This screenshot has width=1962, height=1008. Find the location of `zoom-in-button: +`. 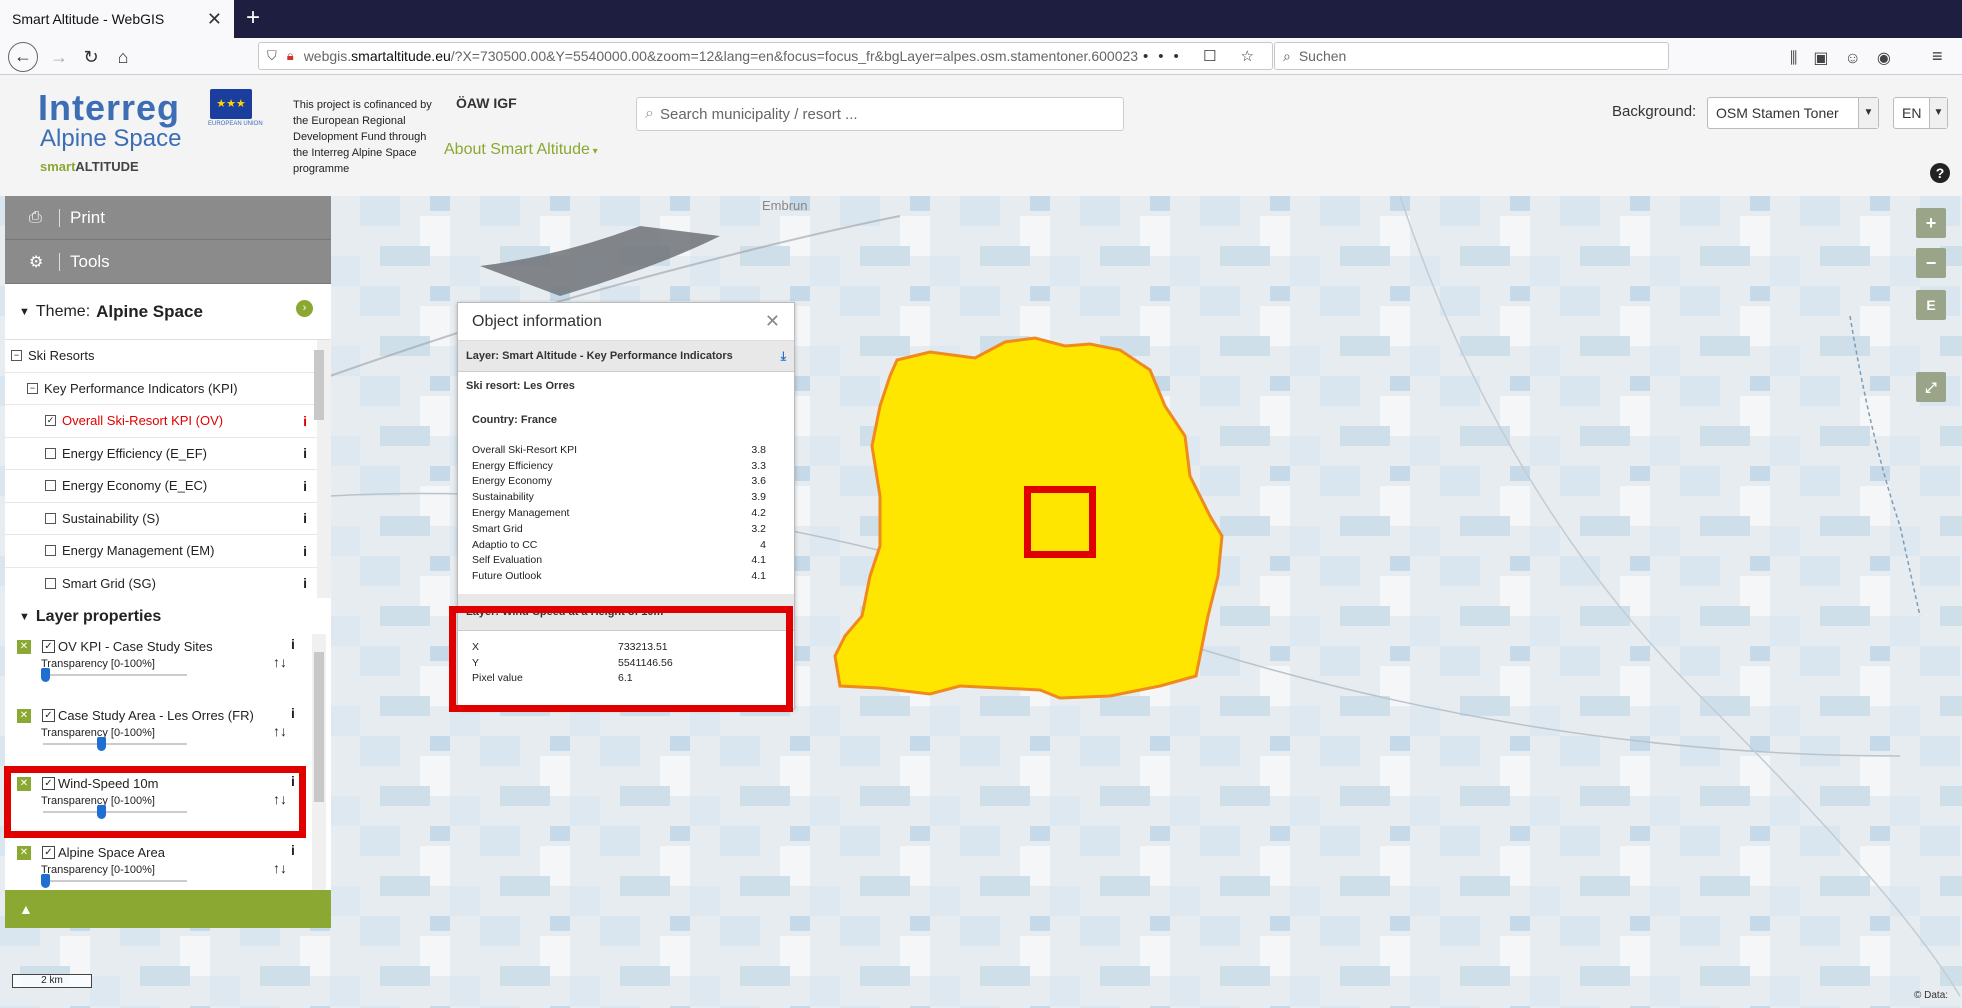

zoom-in-button: + is located at coordinates (1931, 223).